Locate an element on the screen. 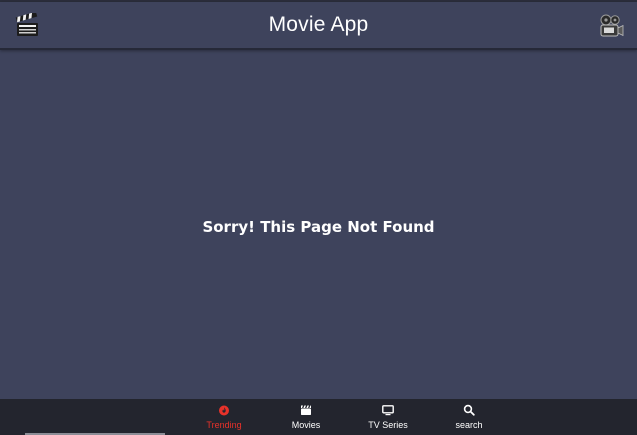 The width and height of the screenshot is (637, 435). nav-label-tv-series: TV Series is located at coordinates (388, 425).